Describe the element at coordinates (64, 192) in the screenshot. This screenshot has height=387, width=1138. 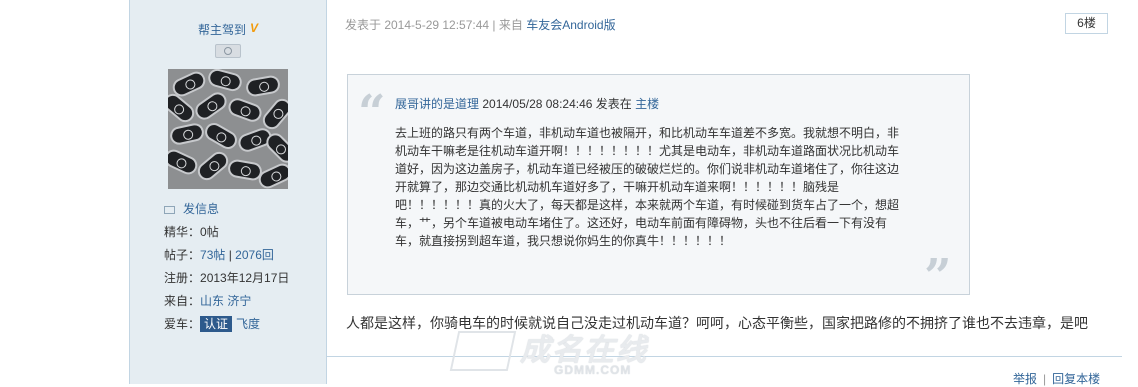
I see `page-margin` at that location.